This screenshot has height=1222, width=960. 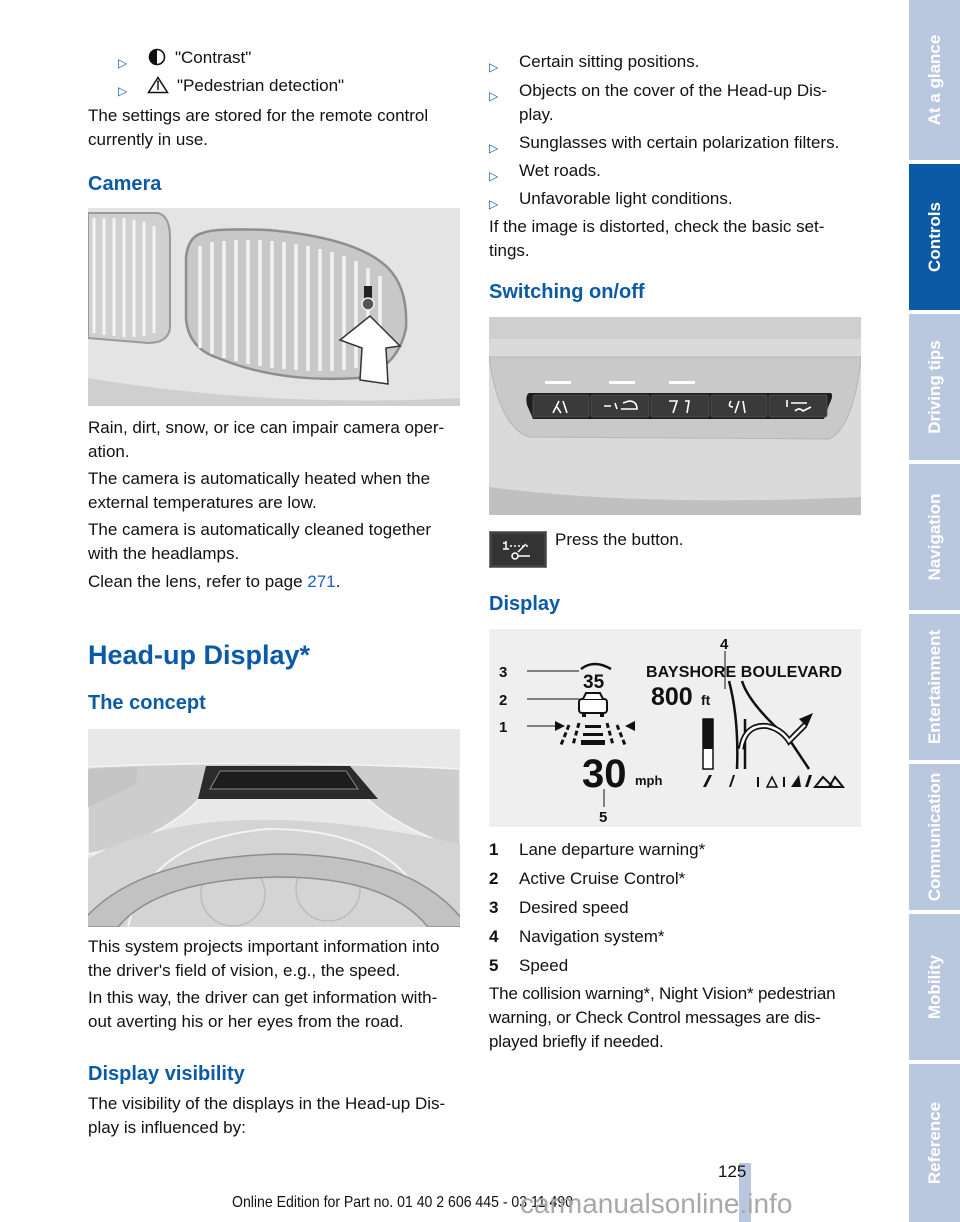 I want to click on tab-label: Mobility, so click(x=934, y=987).